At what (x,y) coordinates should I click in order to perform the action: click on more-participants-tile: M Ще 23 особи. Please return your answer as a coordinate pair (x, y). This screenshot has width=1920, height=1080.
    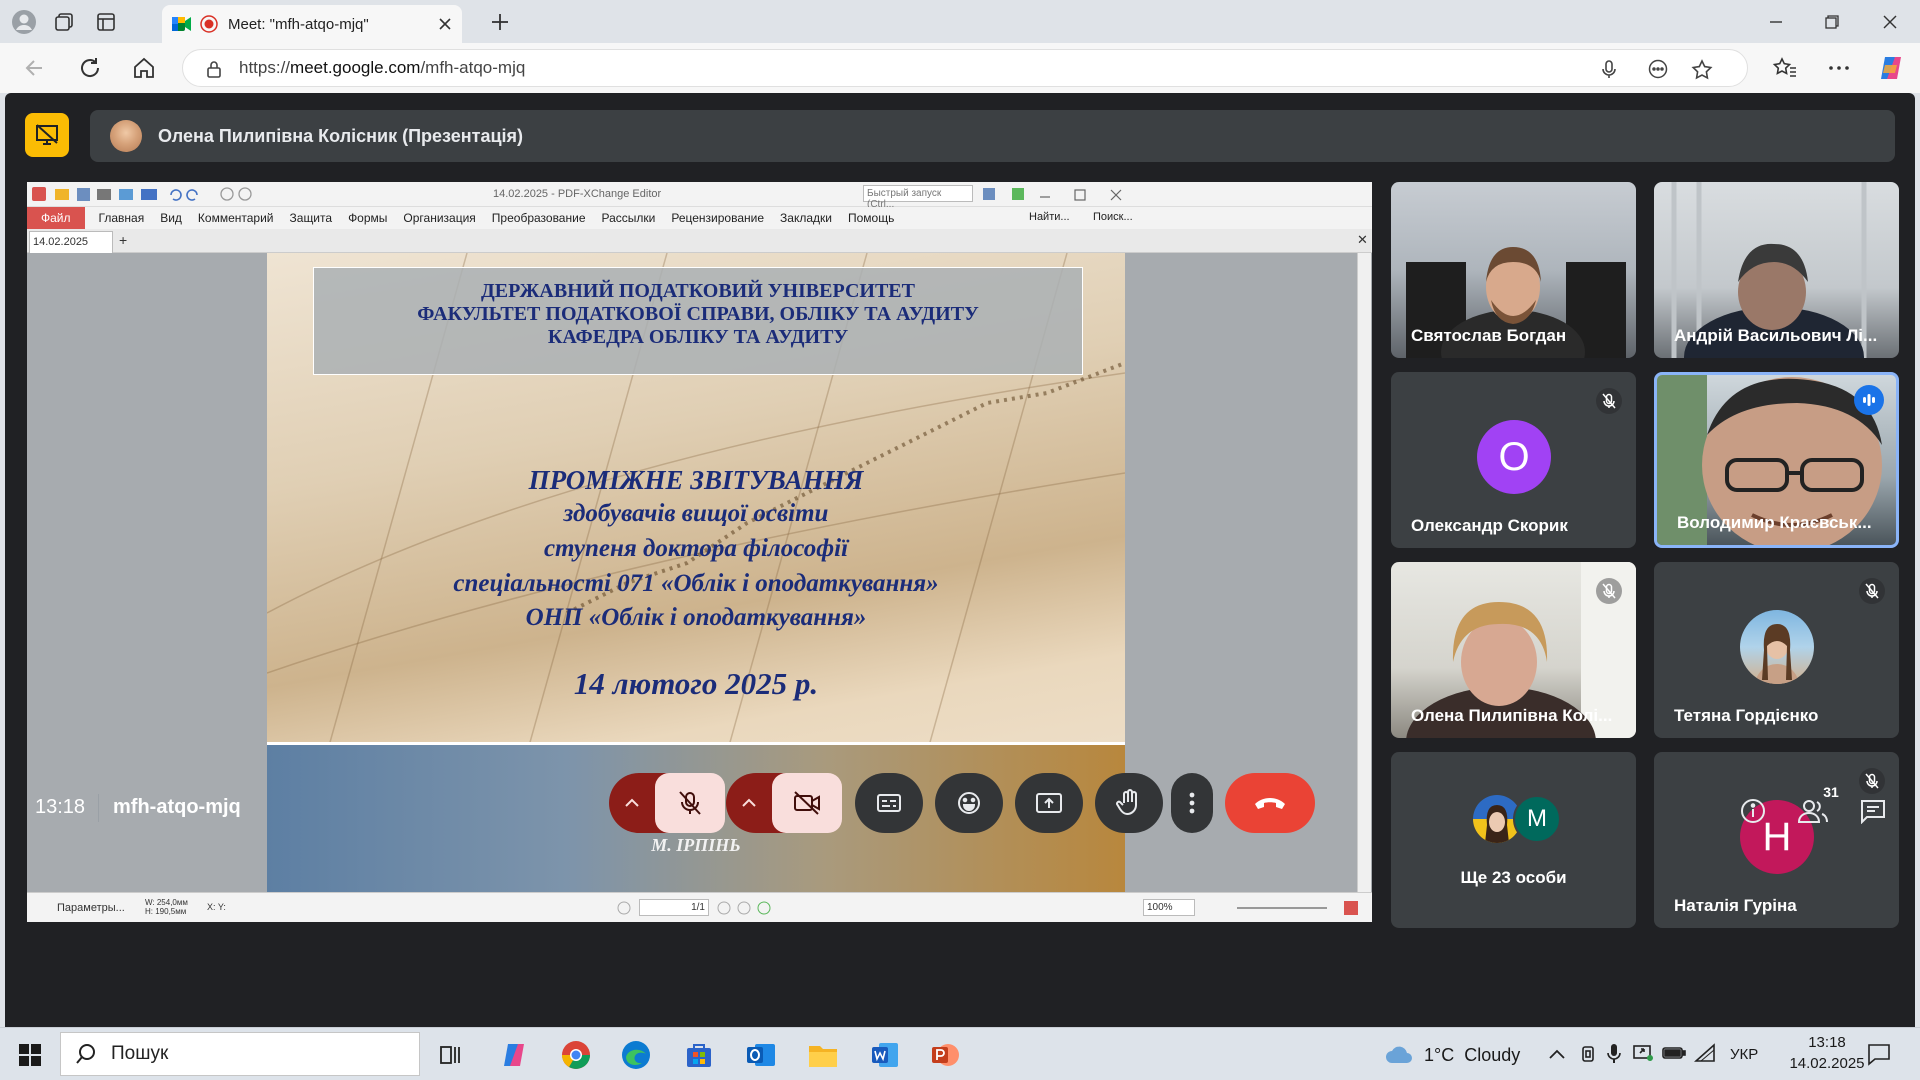
    Looking at the image, I should click on (1513, 840).